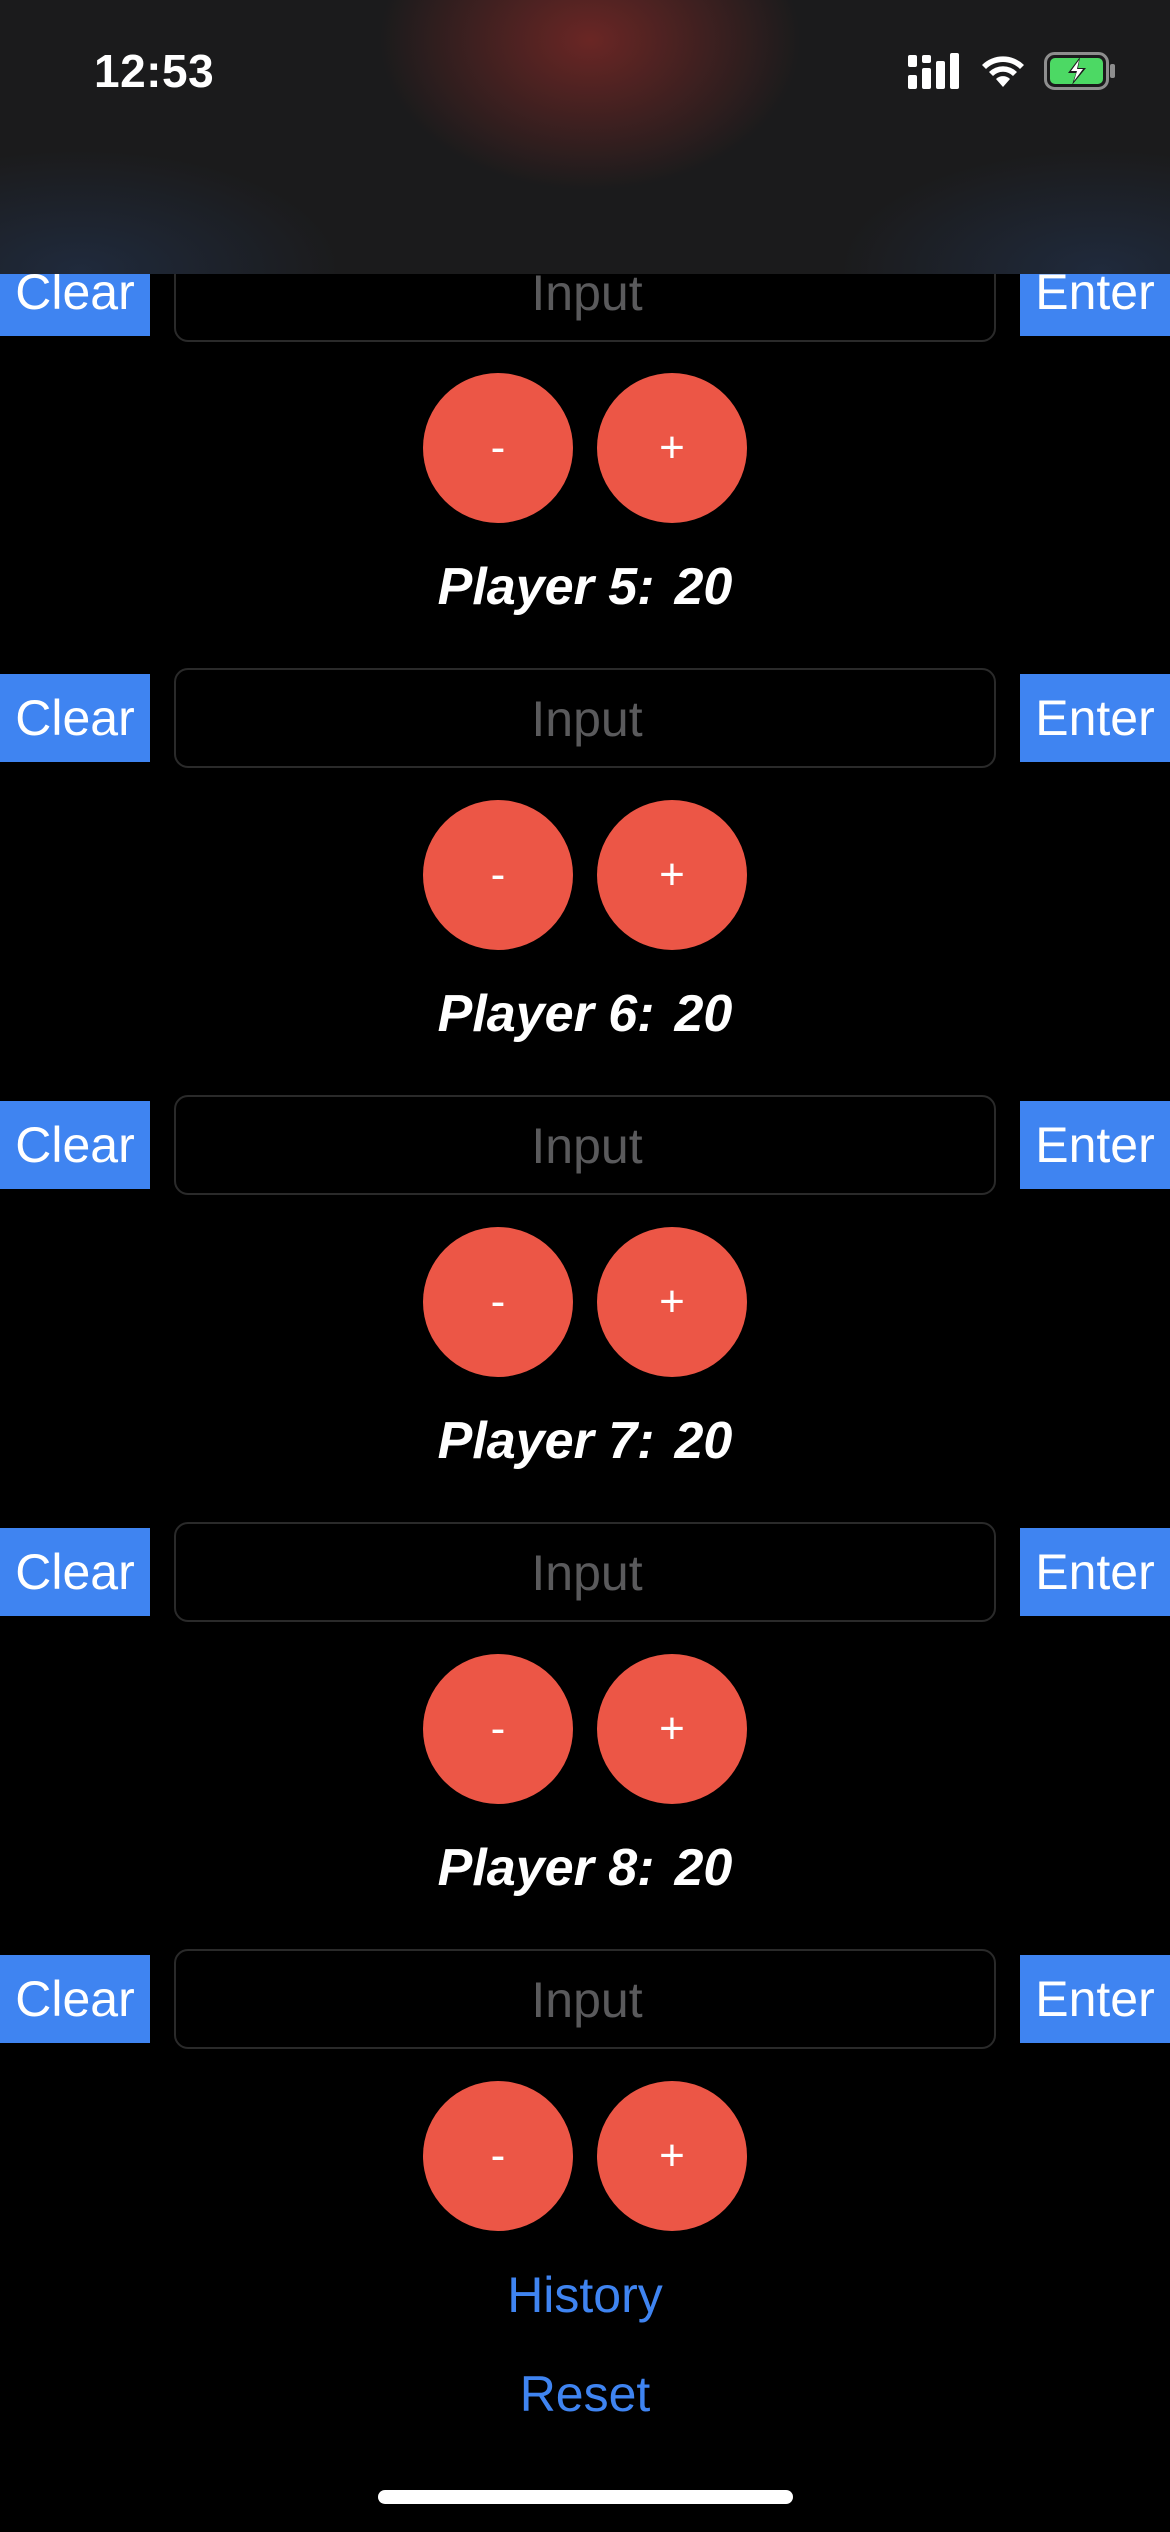 This screenshot has height=2532, width=1170. I want to click on cellular-signal-icon, so click(935, 71).